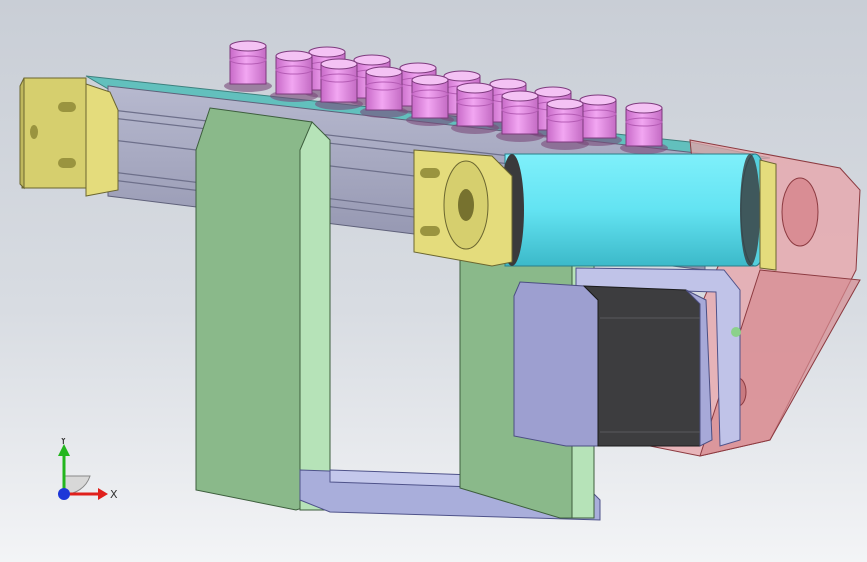 This screenshot has height=562, width=867. What do you see at coordinates (635, 210) in the screenshot?
I see `roller` at bounding box center [635, 210].